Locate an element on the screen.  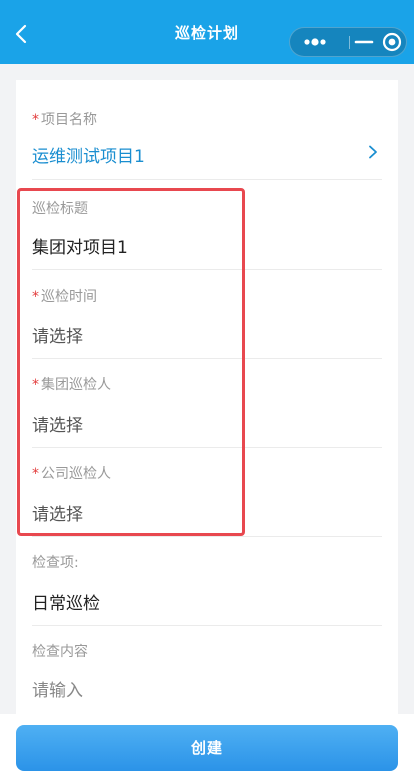
minimize-icon is located at coordinates (364, 42).